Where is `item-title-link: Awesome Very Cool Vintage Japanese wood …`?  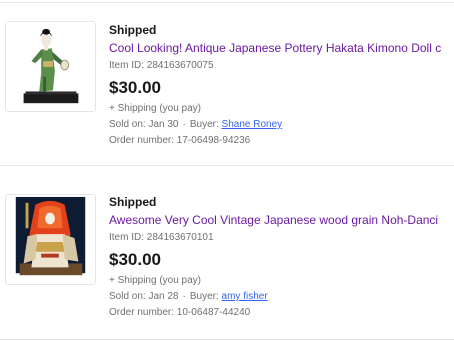 item-title-link: Awesome Very Cool Vintage Japanese wood … is located at coordinates (281, 220).